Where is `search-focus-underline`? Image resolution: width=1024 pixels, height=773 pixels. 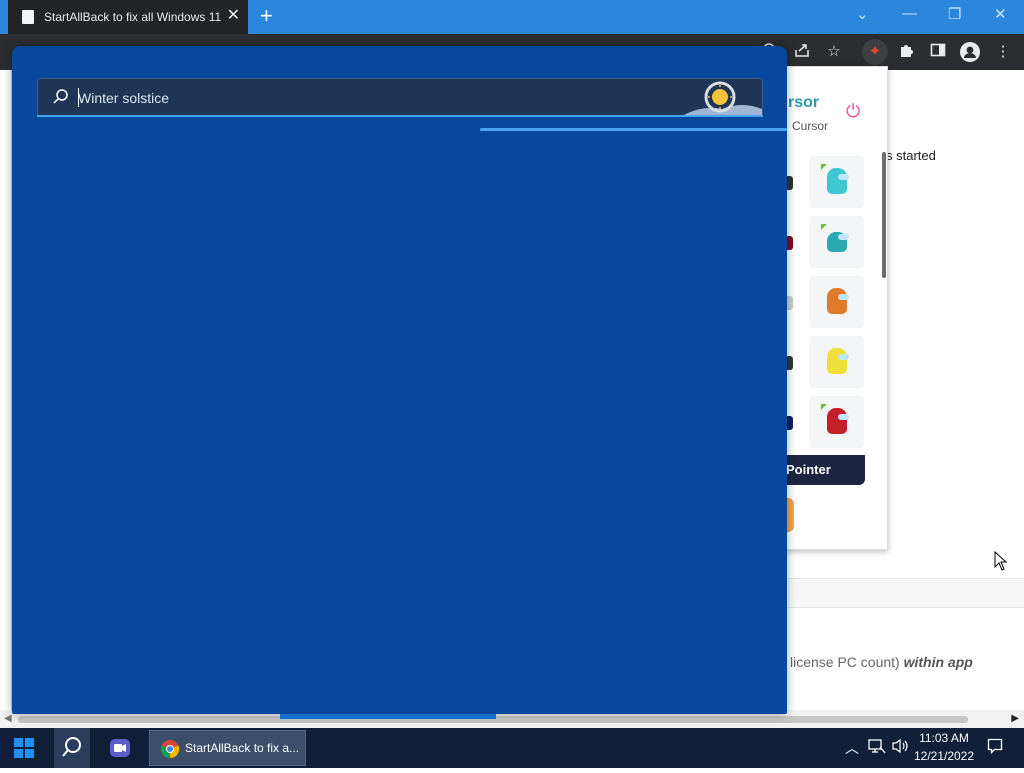
search-focus-underline is located at coordinates (400, 116).